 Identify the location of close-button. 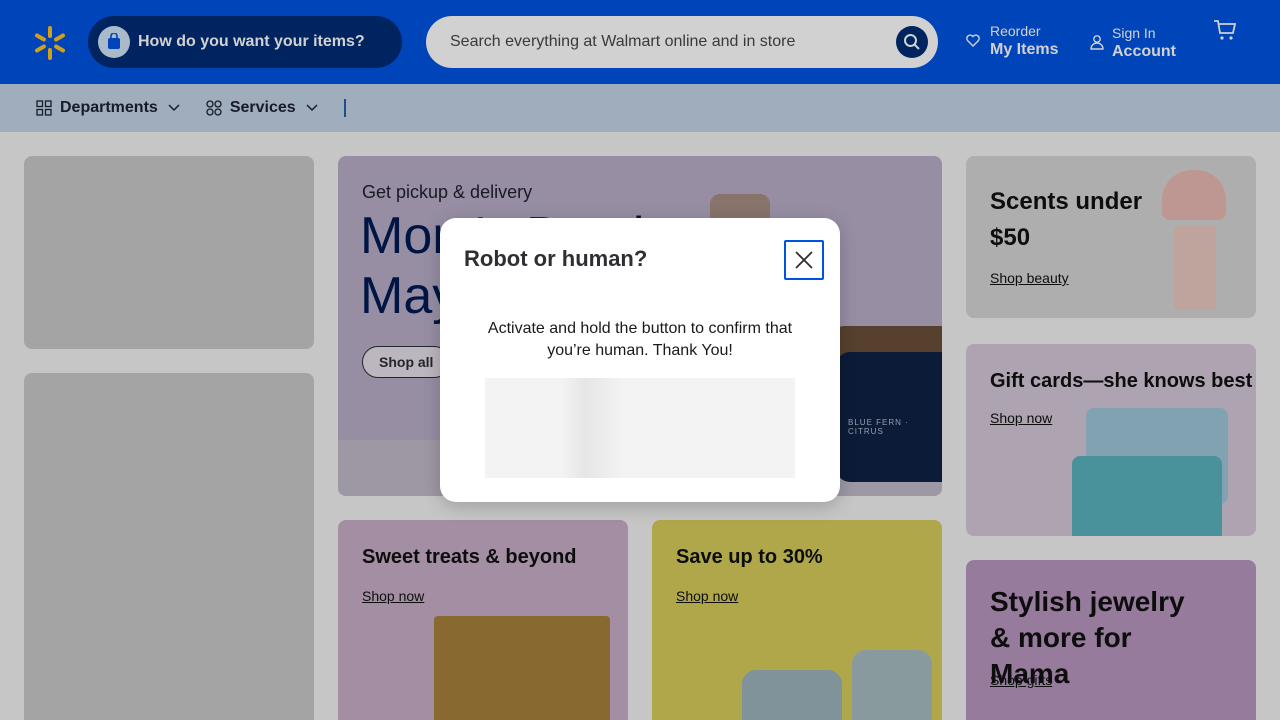
(804, 260).